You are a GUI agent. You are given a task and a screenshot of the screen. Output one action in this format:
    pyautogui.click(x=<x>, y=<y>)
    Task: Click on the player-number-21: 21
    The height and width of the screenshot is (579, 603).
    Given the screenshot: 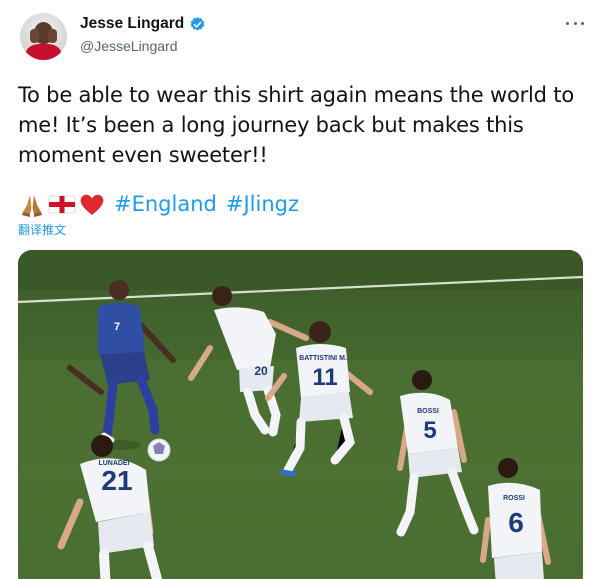 What is the action you would take?
    pyautogui.click(x=116, y=480)
    